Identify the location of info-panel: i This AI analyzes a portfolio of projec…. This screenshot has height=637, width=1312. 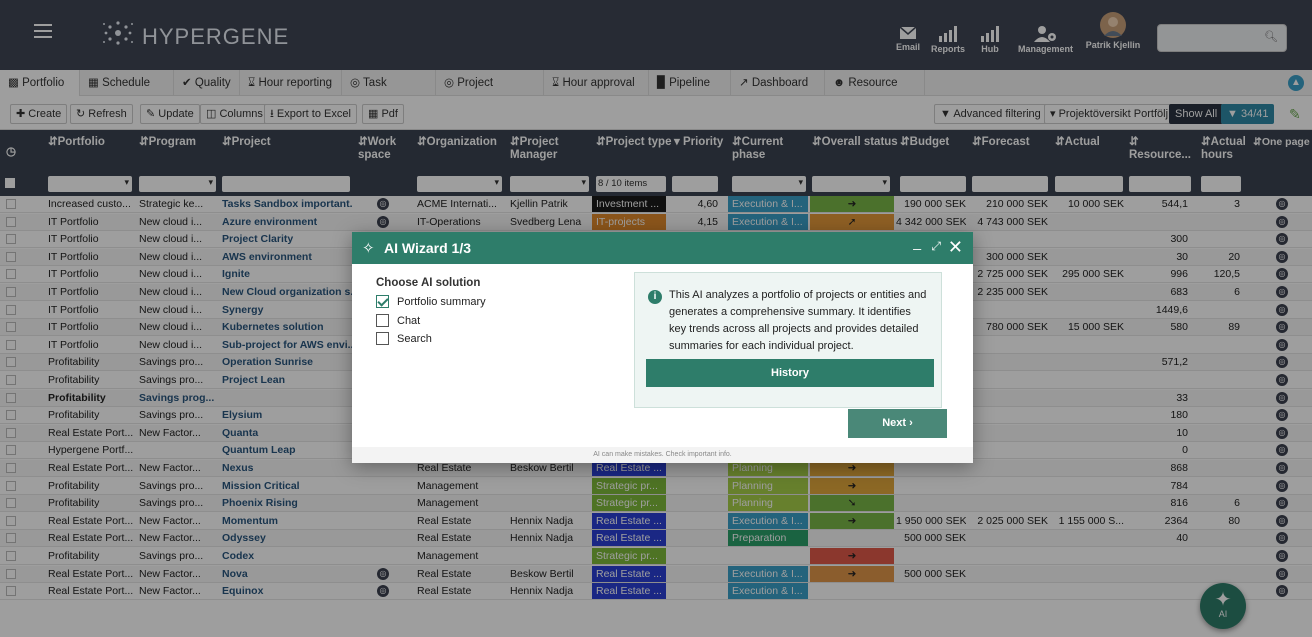
(788, 340).